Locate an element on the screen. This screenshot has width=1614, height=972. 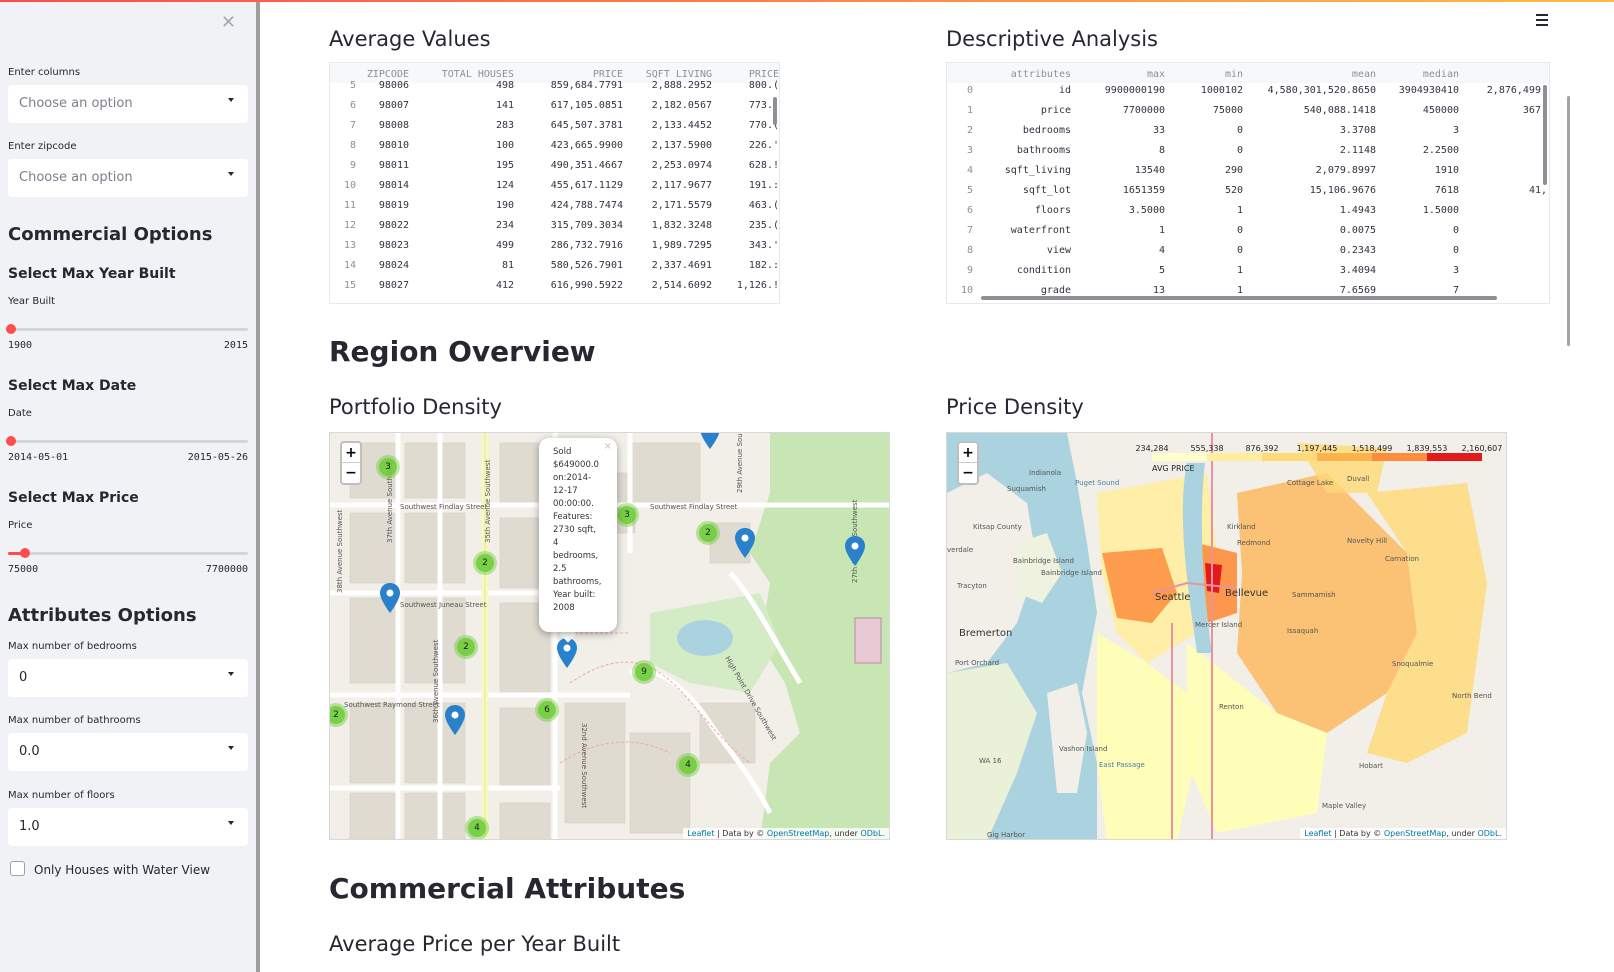
price-slider-thumb is located at coordinates (25, 553).